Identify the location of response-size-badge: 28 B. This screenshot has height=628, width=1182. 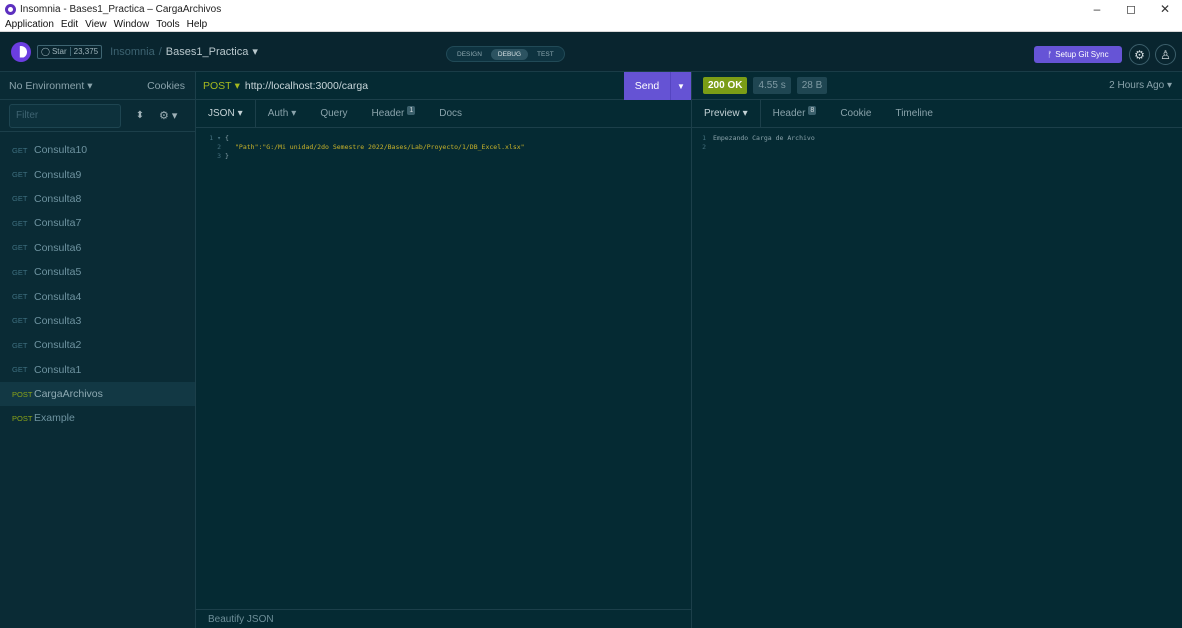
(812, 85).